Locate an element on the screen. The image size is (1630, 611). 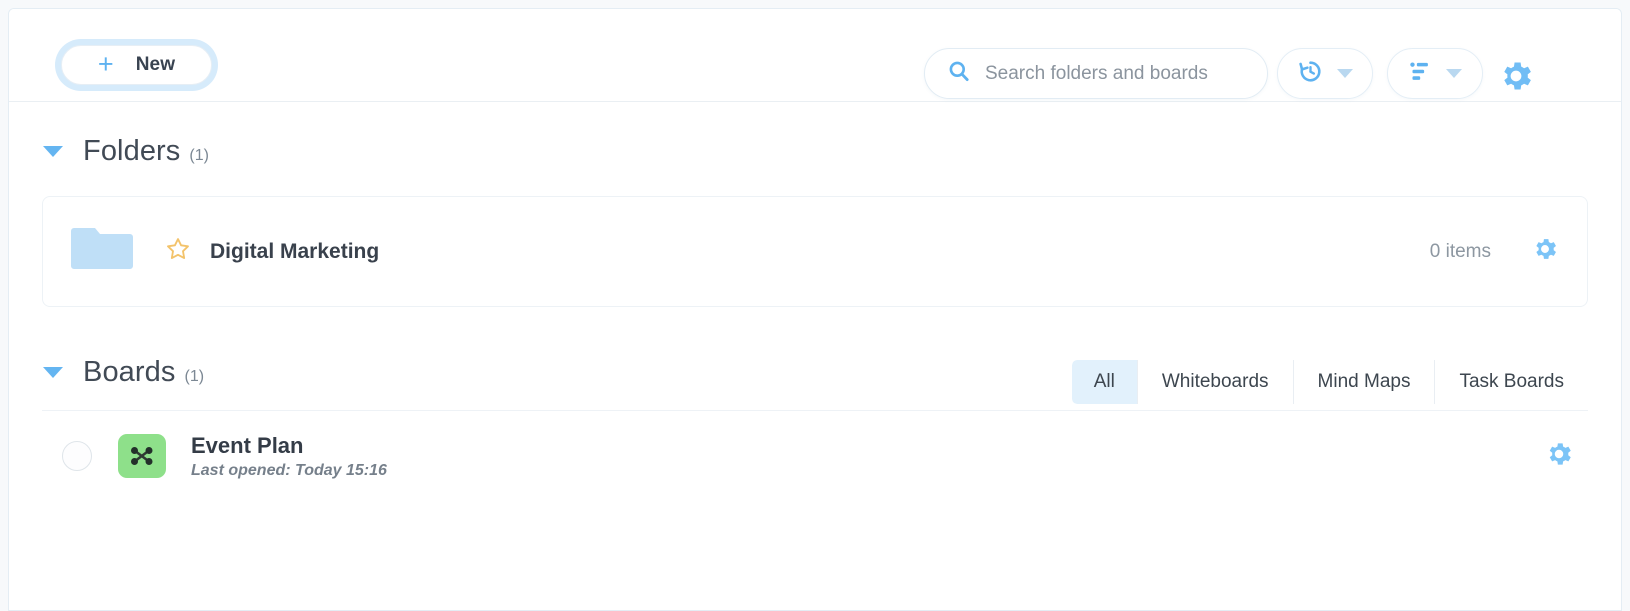
boards-collapse-toggle is located at coordinates (53, 372).